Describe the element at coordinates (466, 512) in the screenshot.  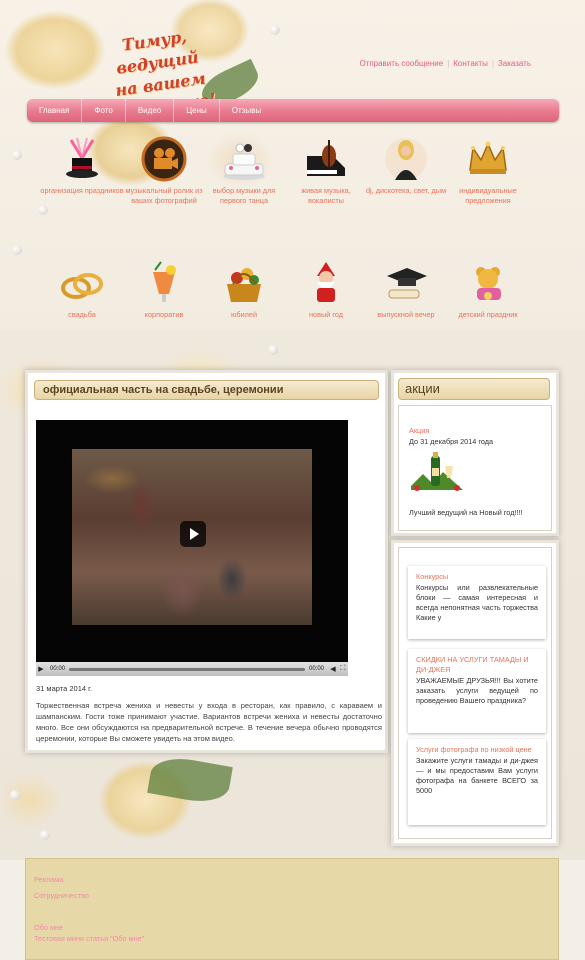
I see `promo-caption: Лучший ведущий на Новый год!!!!` at that location.